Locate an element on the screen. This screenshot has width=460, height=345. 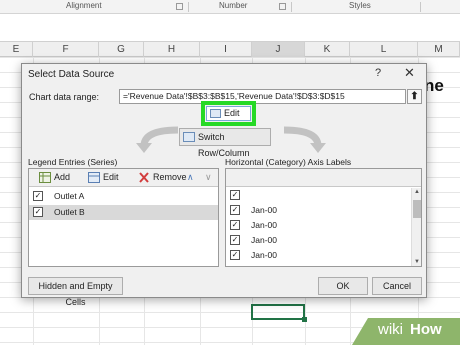
add-series-button: Add is located at coordinates (54, 177).